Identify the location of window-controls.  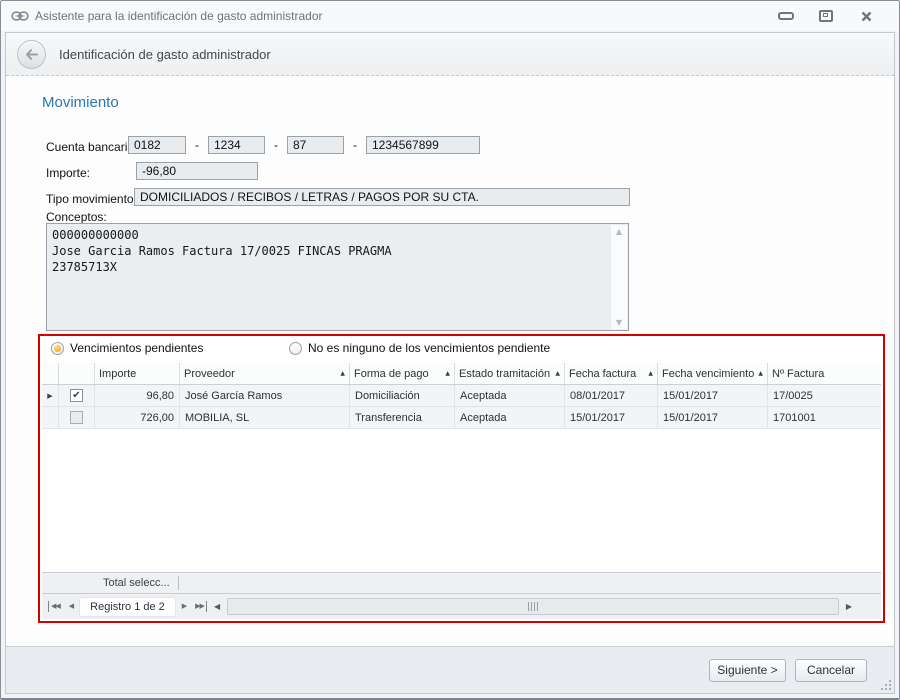
(826, 16).